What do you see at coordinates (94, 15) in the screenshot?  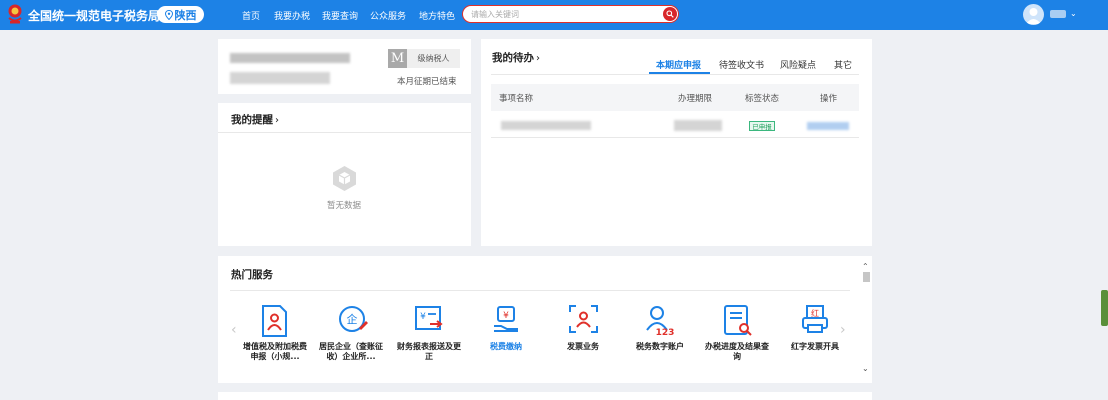 I see `site-title: 全国统一规范电子税务局` at bounding box center [94, 15].